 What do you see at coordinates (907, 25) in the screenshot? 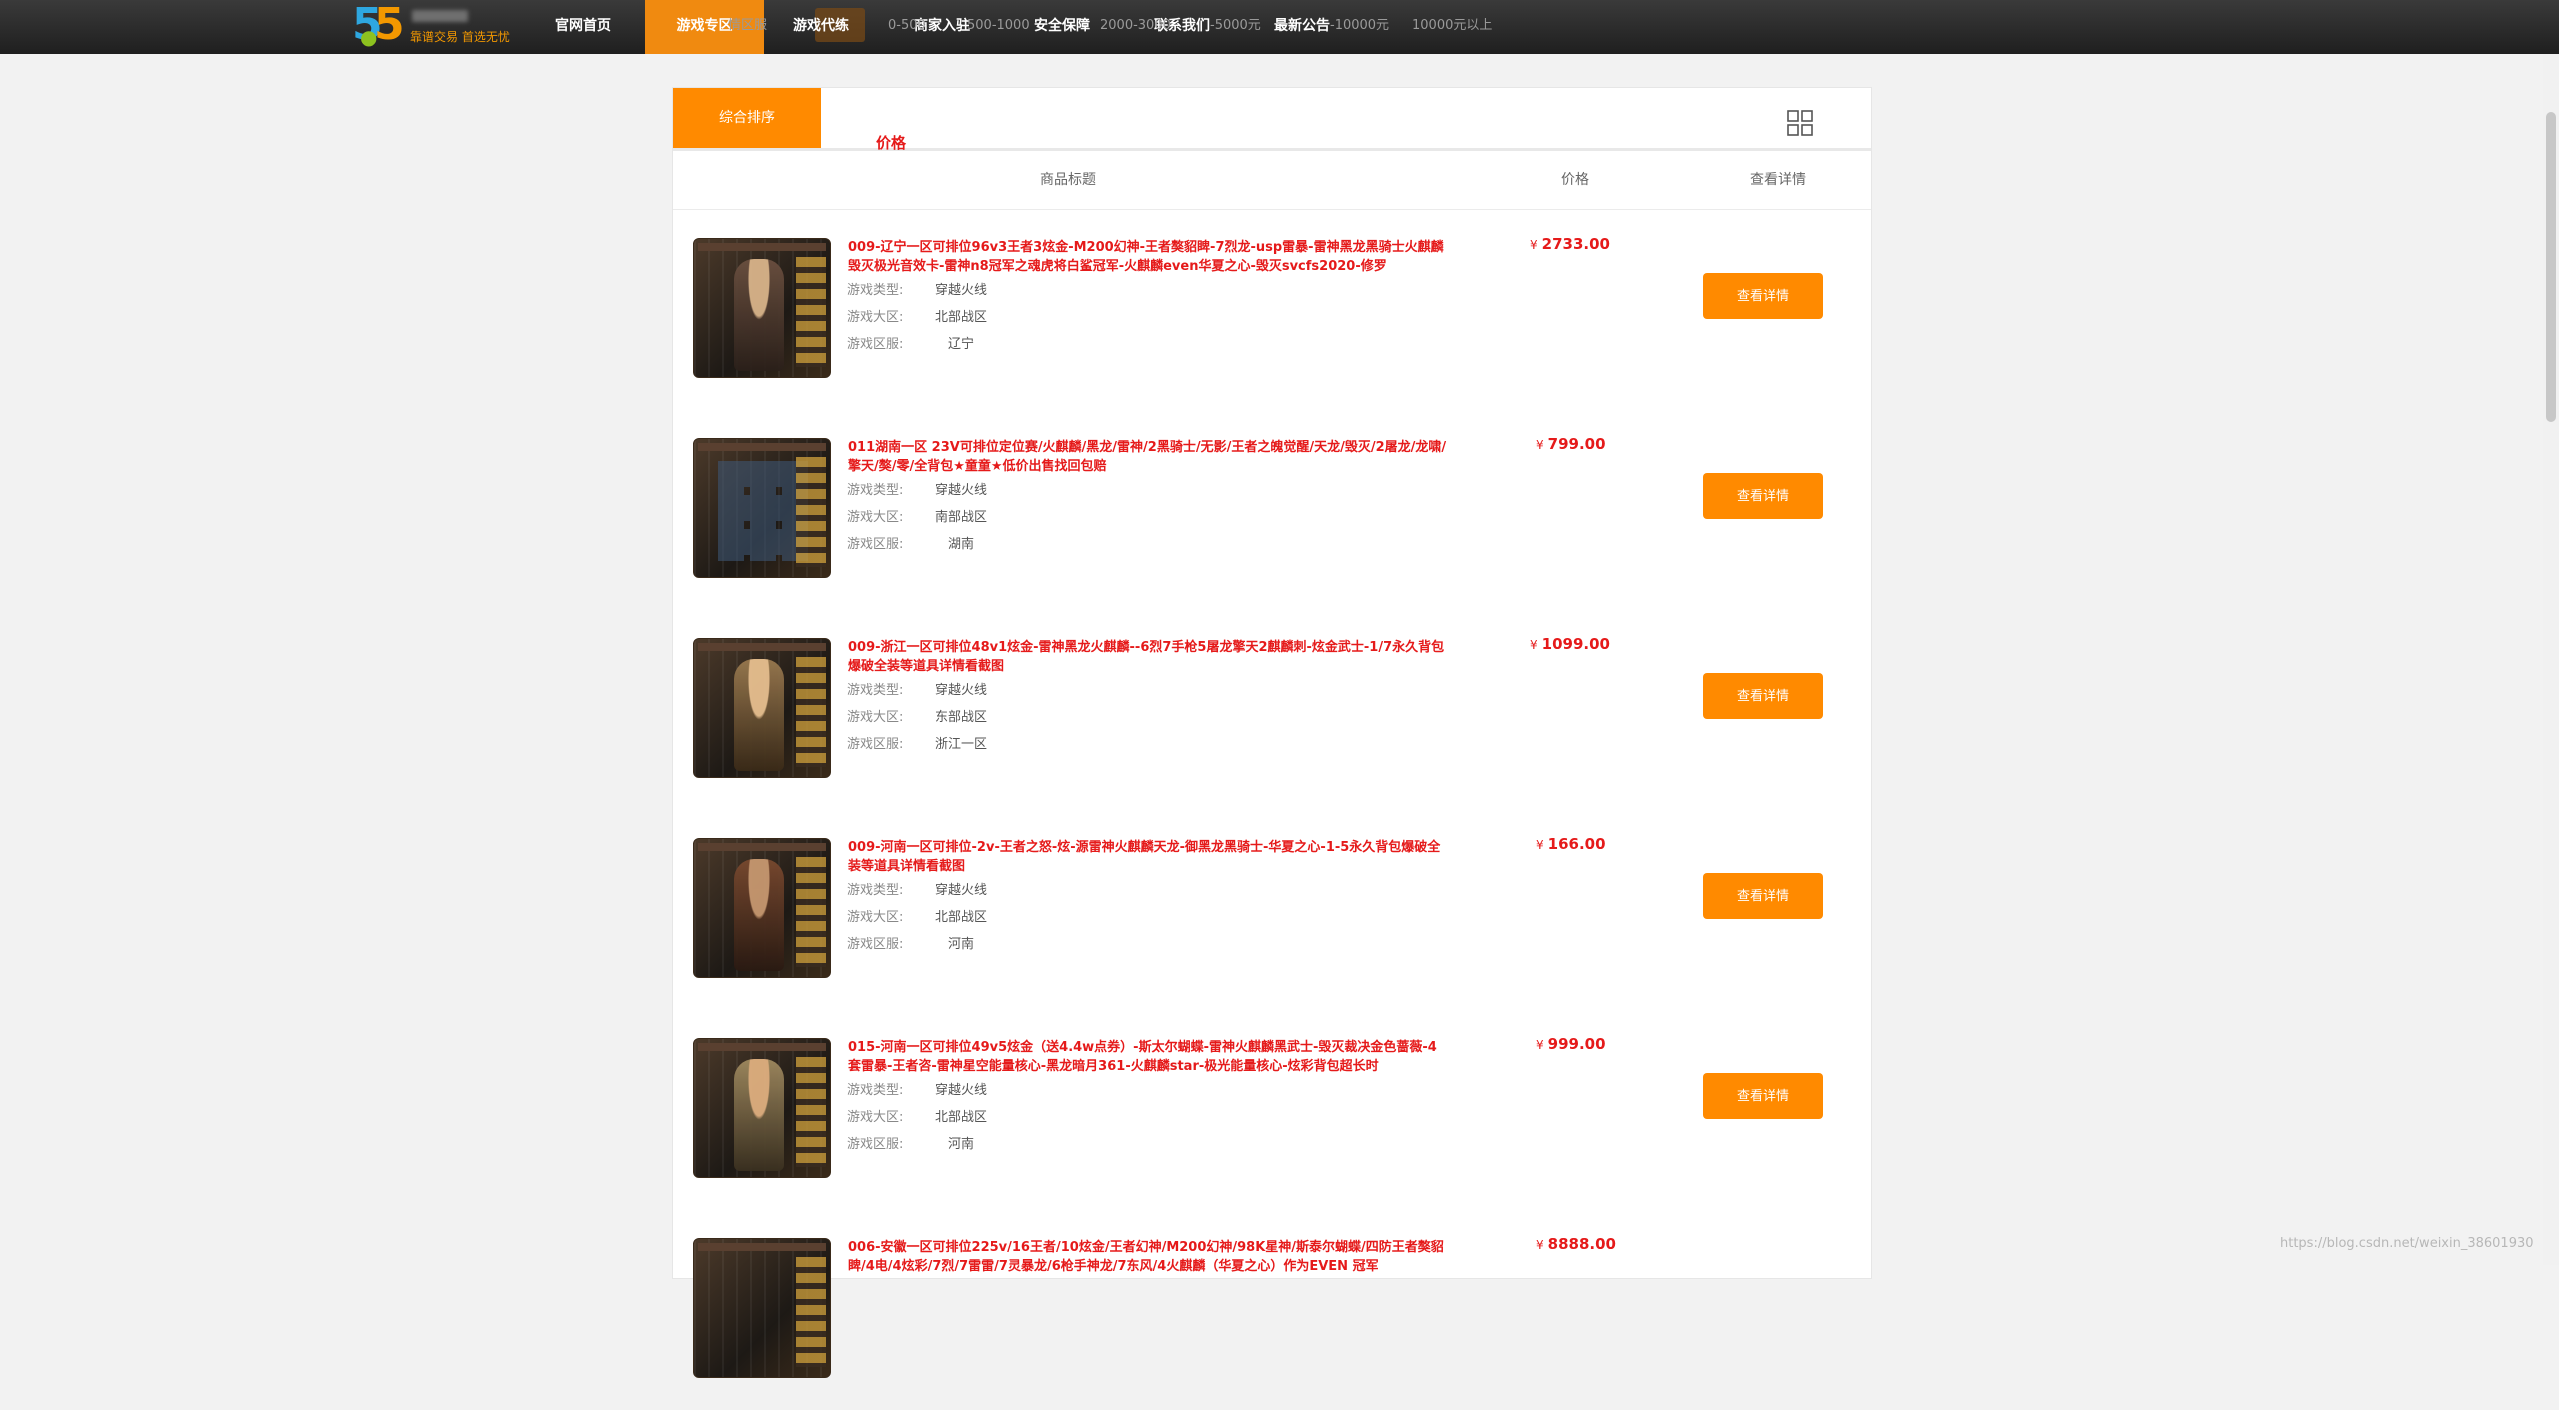
I see `ghost-filter: 0-500` at bounding box center [907, 25].